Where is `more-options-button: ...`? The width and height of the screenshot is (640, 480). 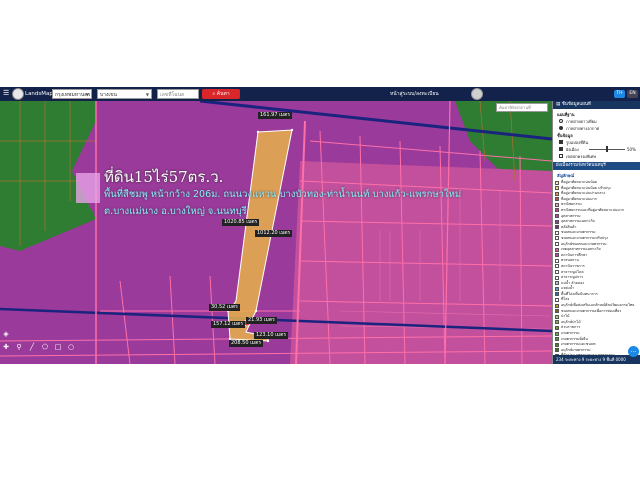 more-options-button: ... is located at coordinates (633, 351).